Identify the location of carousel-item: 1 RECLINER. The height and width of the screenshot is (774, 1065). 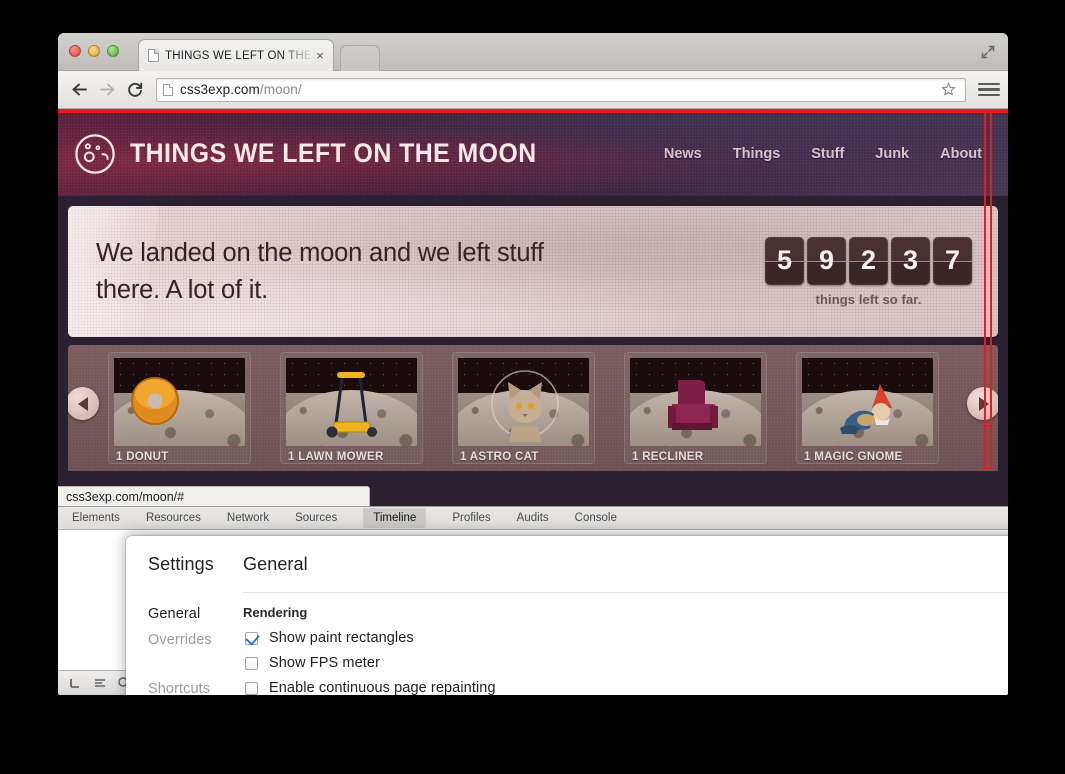
(695, 408).